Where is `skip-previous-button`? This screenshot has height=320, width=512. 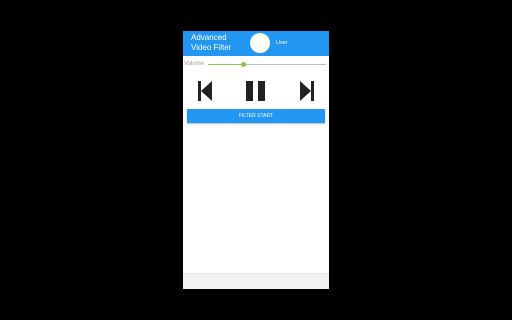
skip-previous-button is located at coordinates (205, 91).